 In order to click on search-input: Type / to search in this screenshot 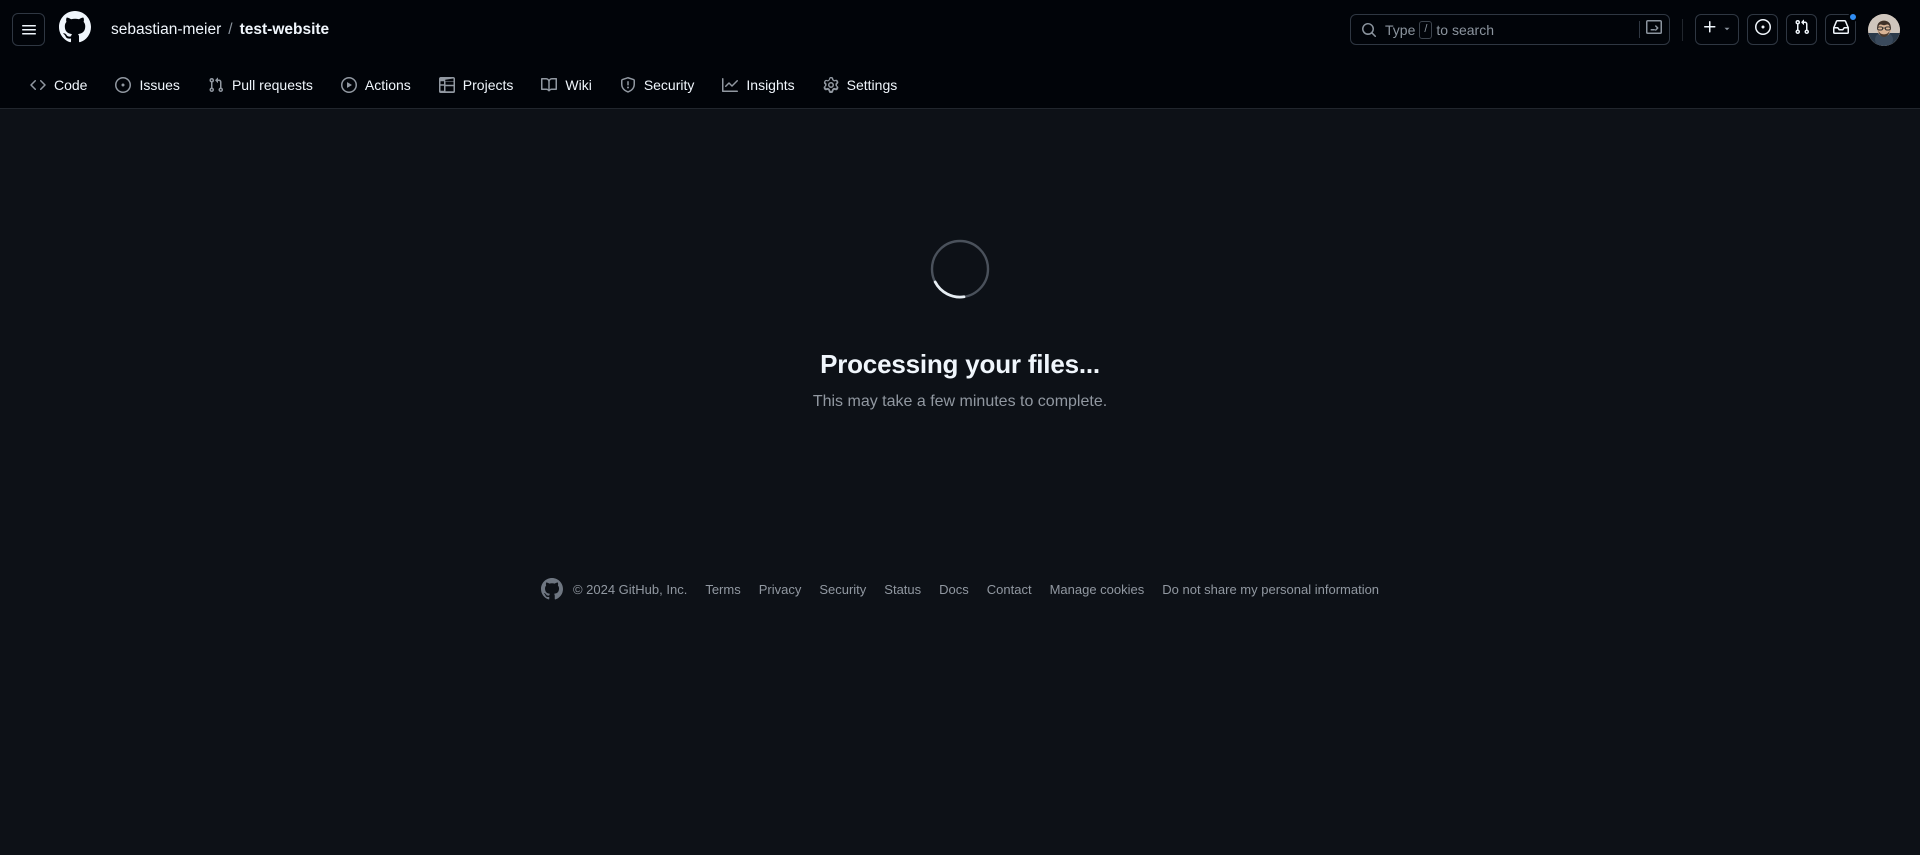, I will do `click(1510, 29)`.